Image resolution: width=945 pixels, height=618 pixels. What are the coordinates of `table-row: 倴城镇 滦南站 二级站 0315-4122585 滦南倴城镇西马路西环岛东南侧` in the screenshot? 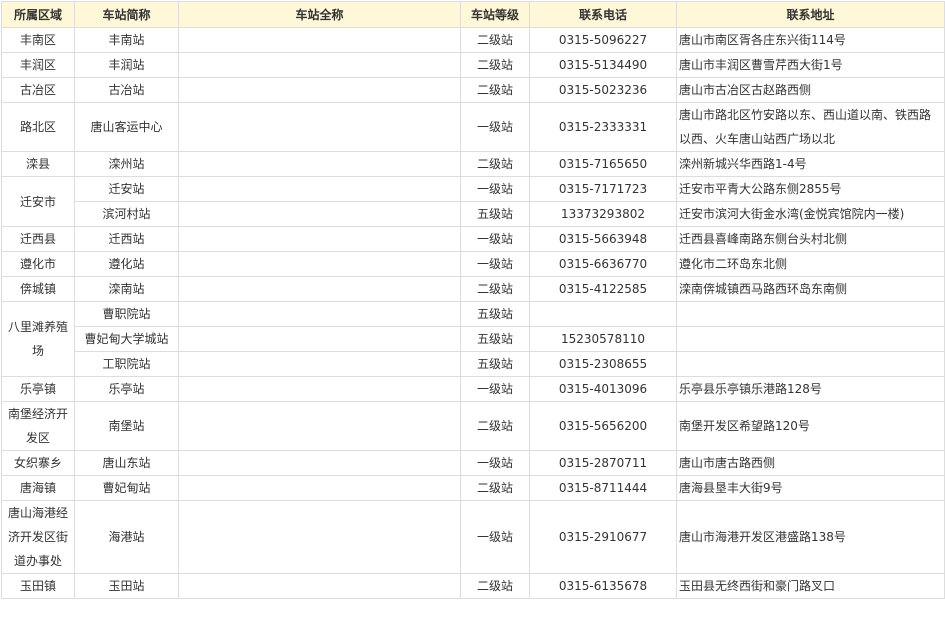 It's located at (473, 289).